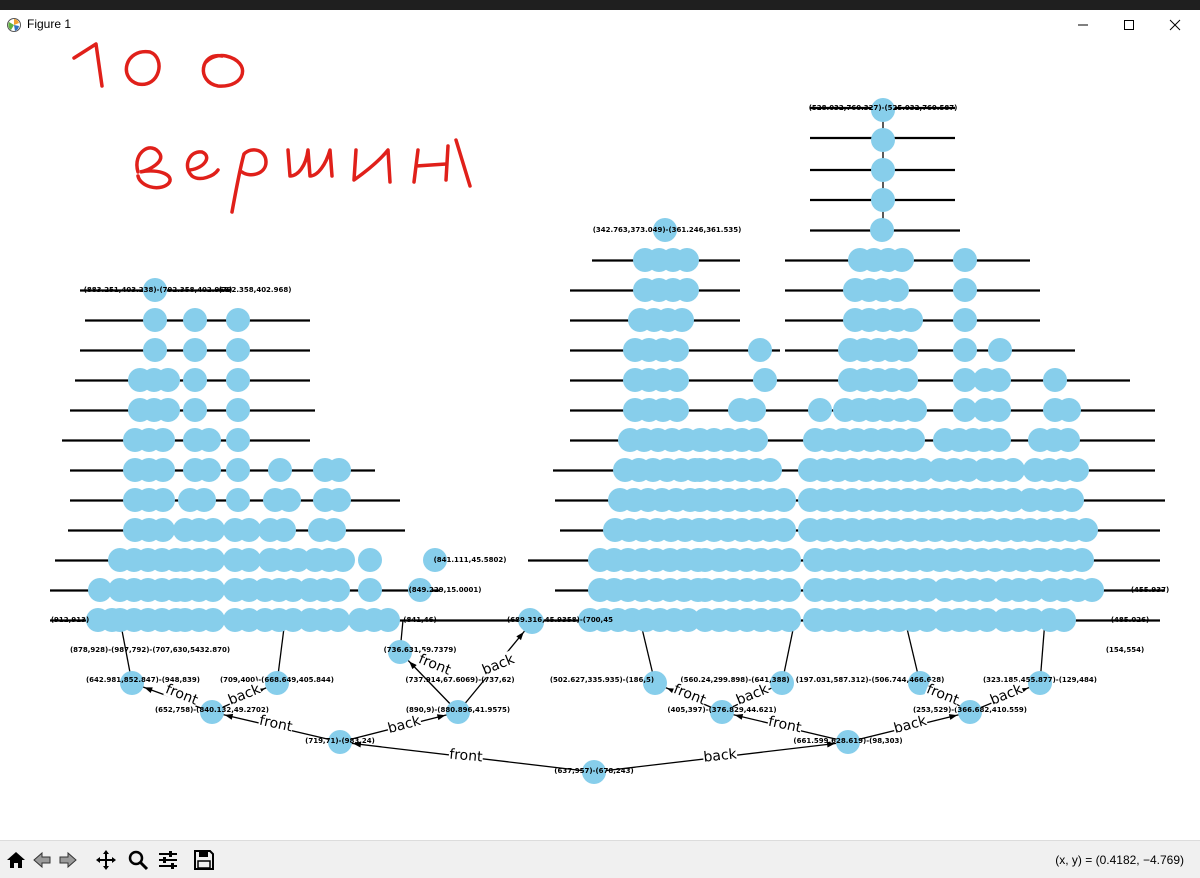 Image resolution: width=1200 pixels, height=878 pixels. Describe the element at coordinates (1150, 590) in the screenshot. I see `node-label: (455.937)` at that location.